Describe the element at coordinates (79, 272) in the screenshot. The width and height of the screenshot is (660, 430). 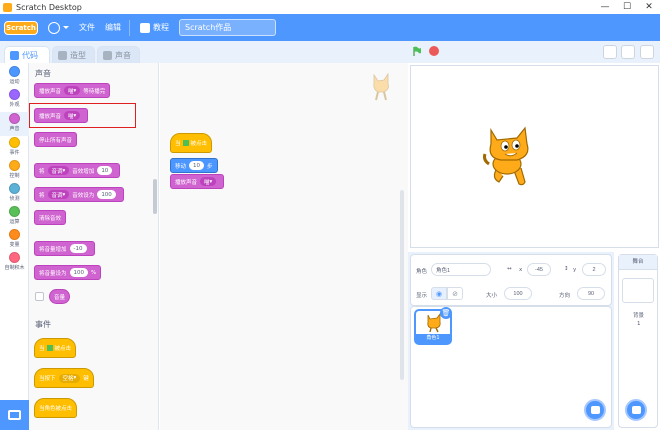
I see `volume-set-value: 100` at that location.